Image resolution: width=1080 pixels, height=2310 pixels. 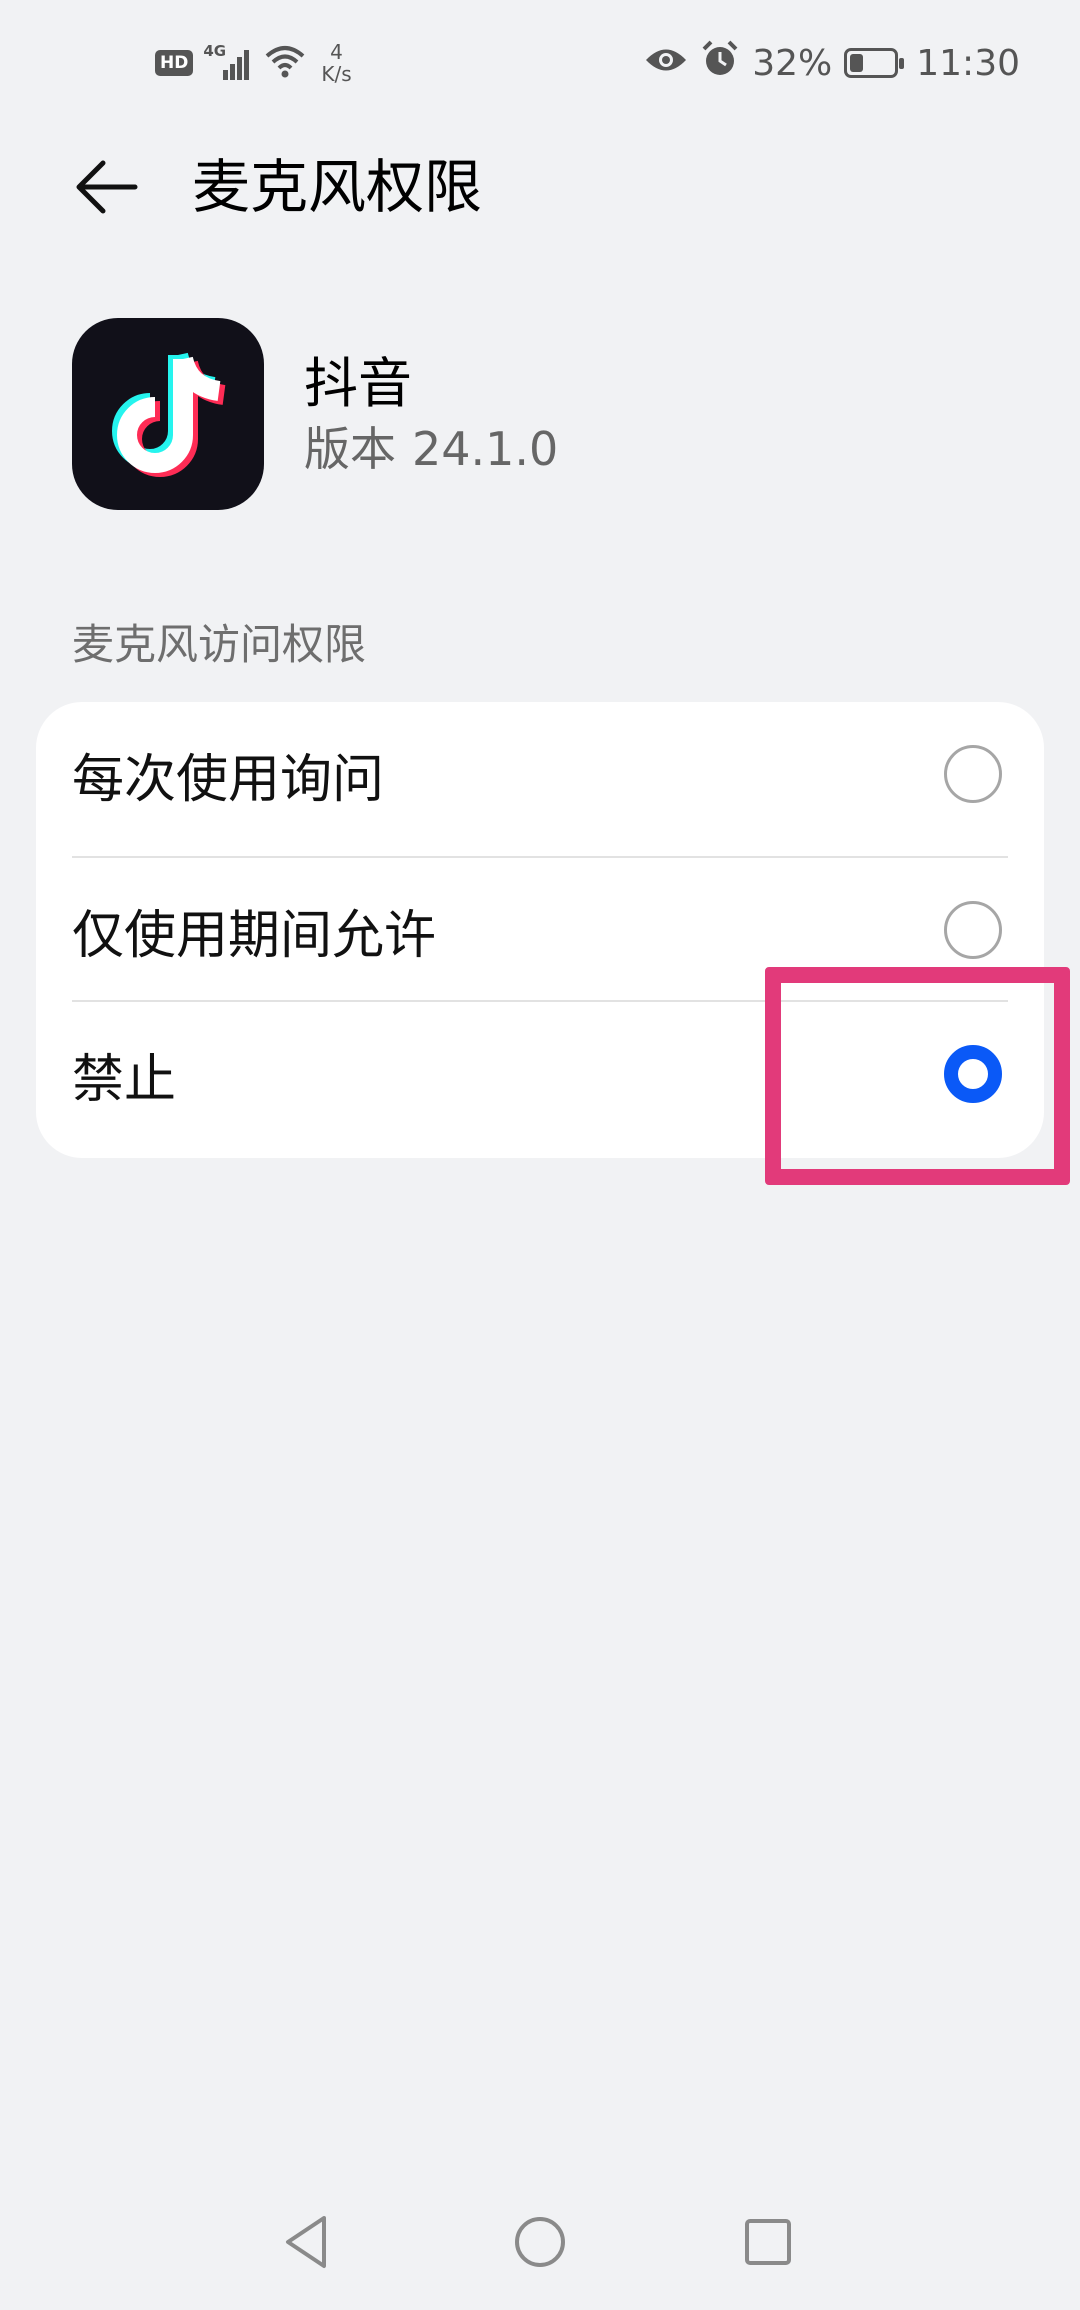 What do you see at coordinates (254, 935) in the screenshot?
I see `option-label: 仅使用期间允许` at bounding box center [254, 935].